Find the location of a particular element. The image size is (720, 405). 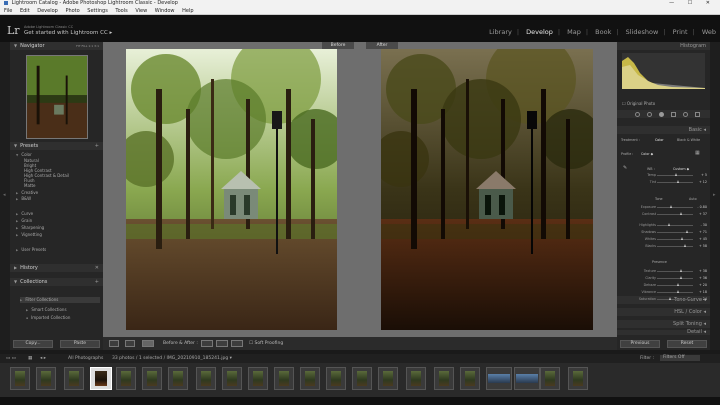

slider-whites: Whites + 45 is located at coordinates (663, 239).